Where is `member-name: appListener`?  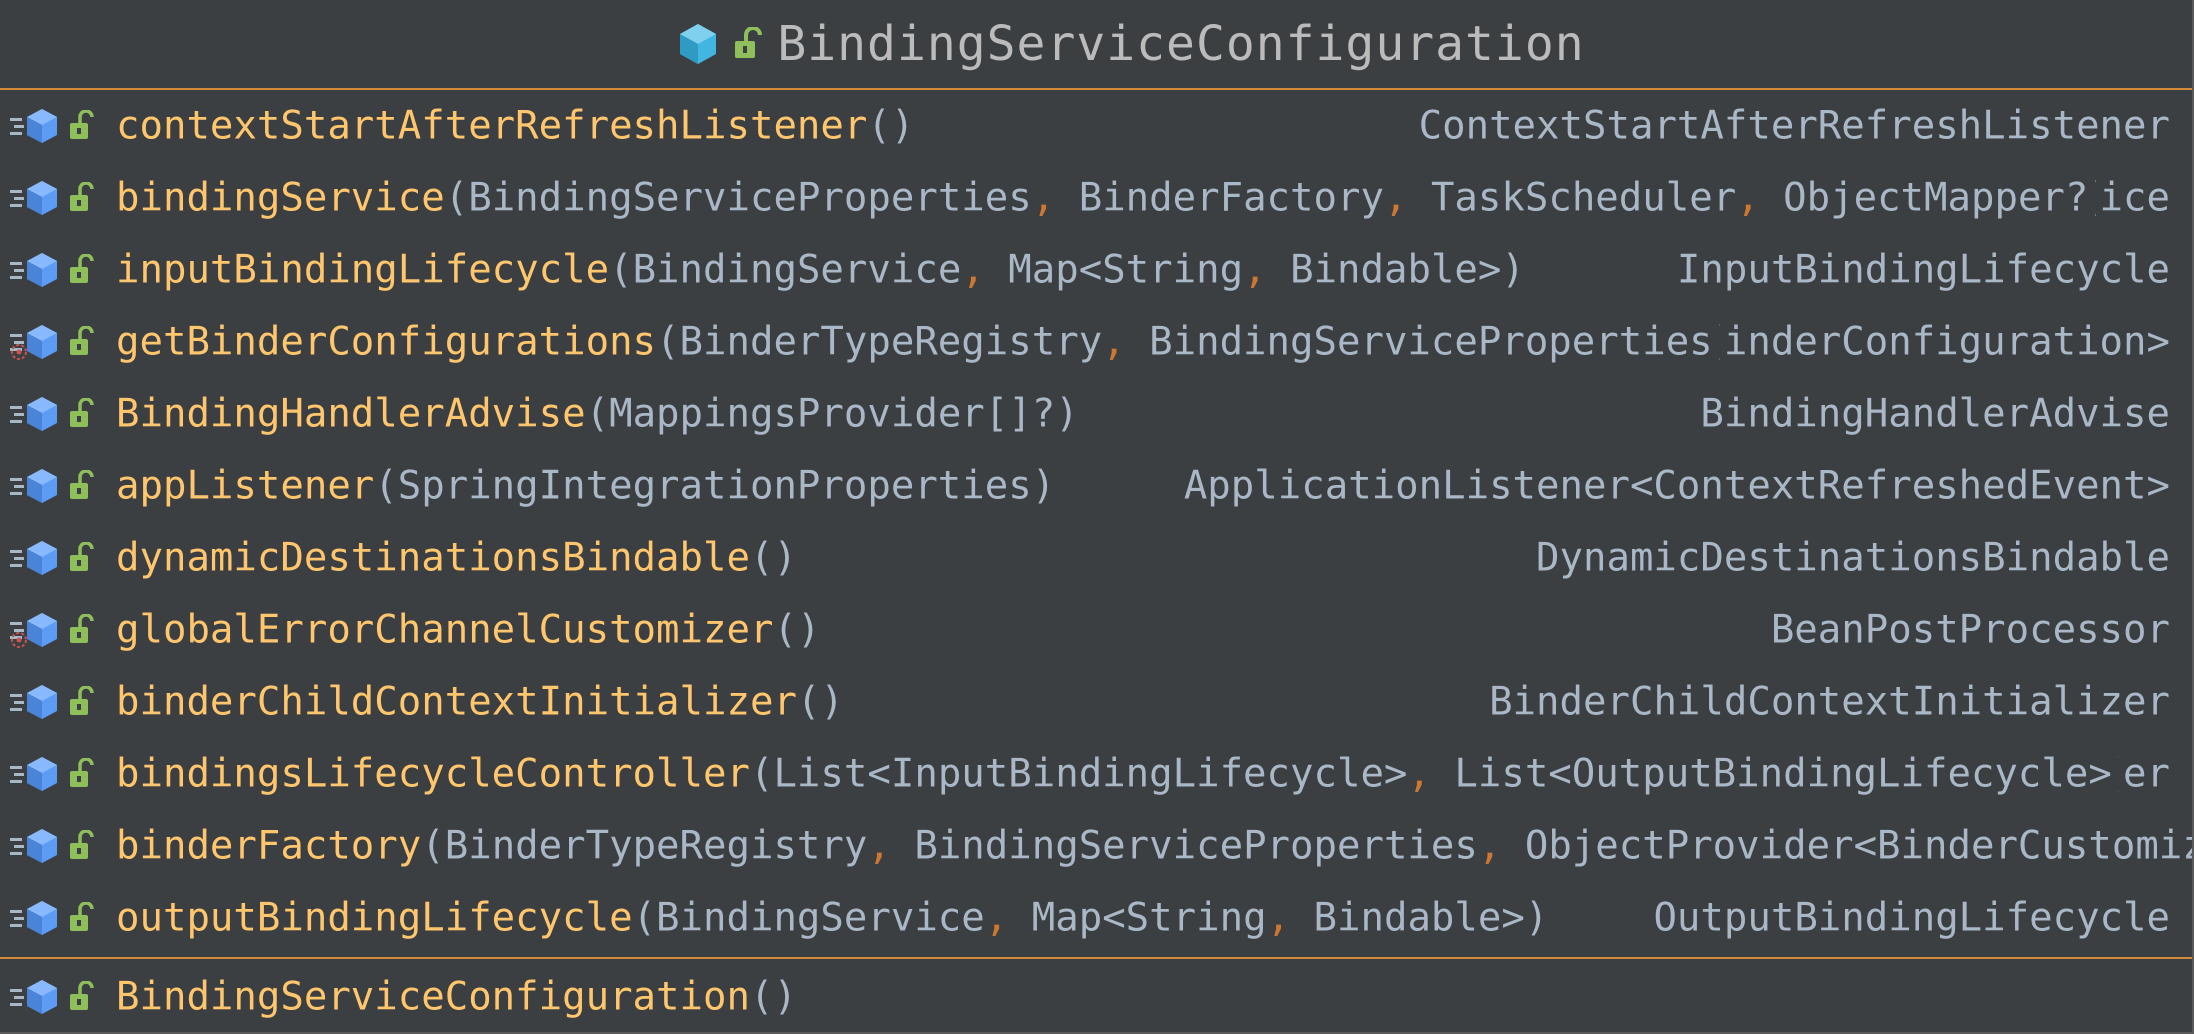
member-name: appListener is located at coordinates (245, 486).